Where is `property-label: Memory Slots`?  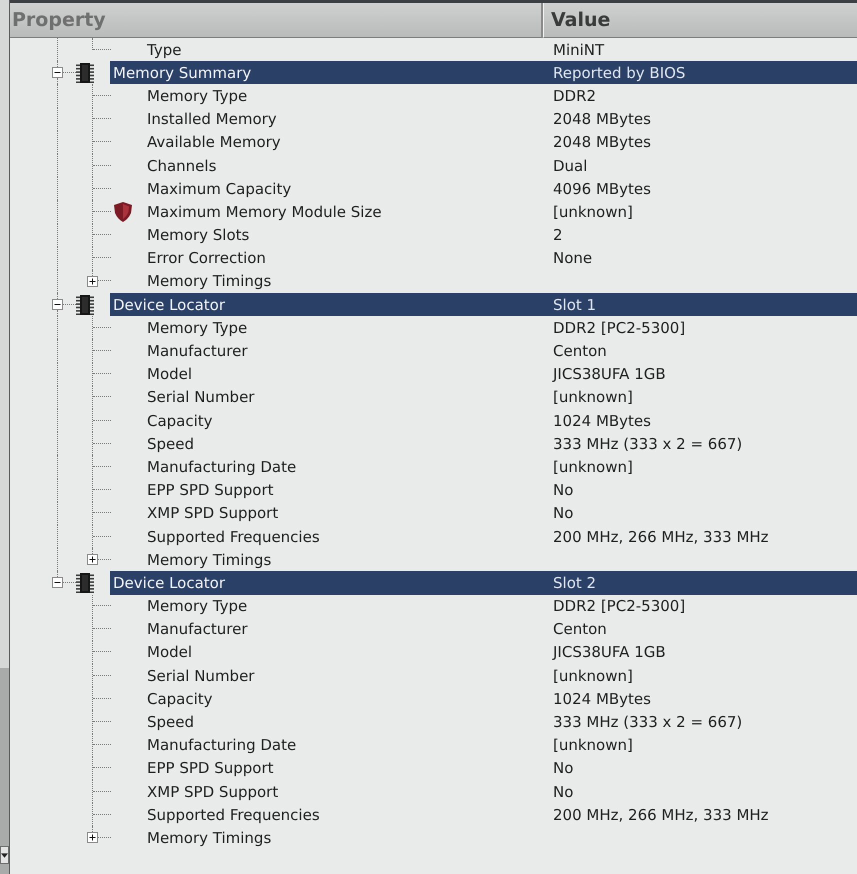 property-label: Memory Slots is located at coordinates (347, 235).